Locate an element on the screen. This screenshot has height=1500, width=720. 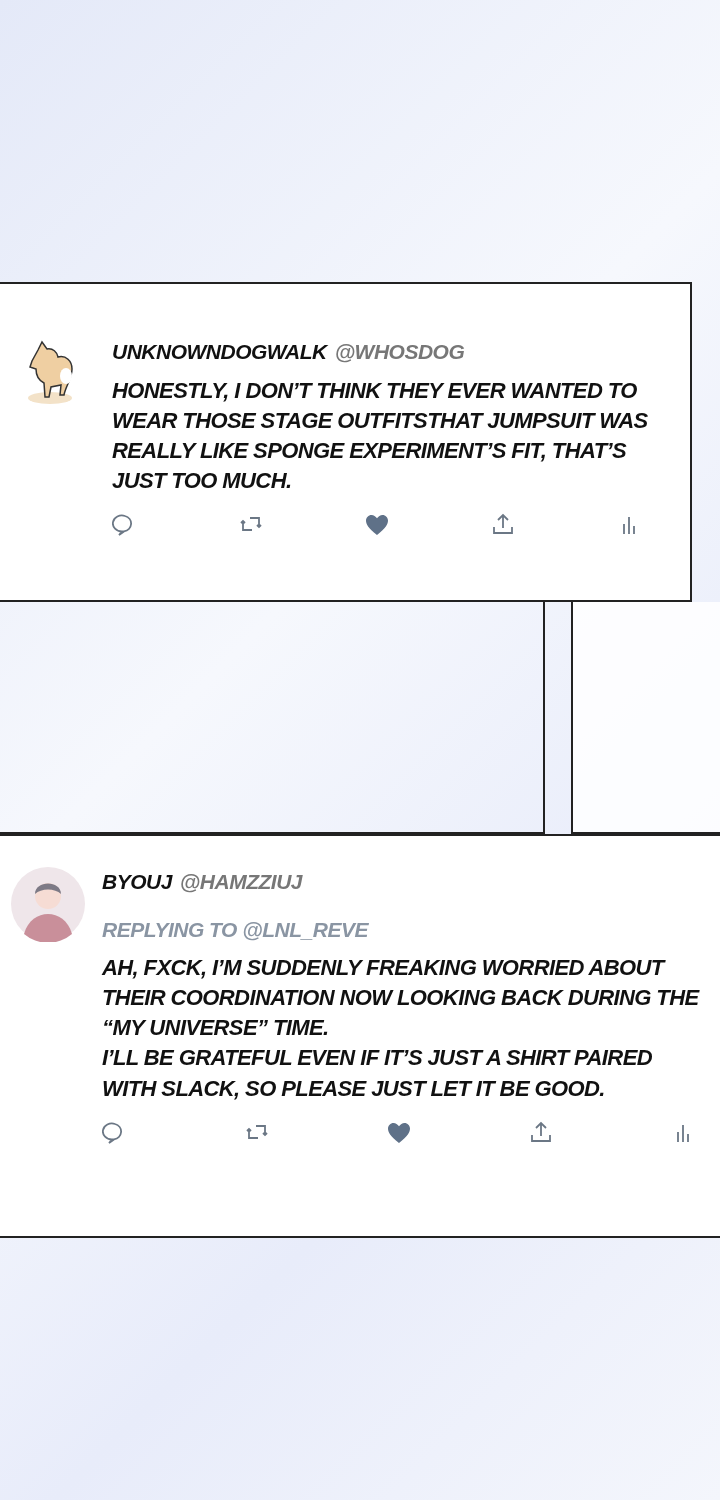
tweet-text: I’LL BE GRATEFUL EVEN IF IT’S JUST A SHIRT PAIRED WITH SLACK, SO PLEASE JUST LET IT BE GOOD. is located at coordinates (377, 1073).